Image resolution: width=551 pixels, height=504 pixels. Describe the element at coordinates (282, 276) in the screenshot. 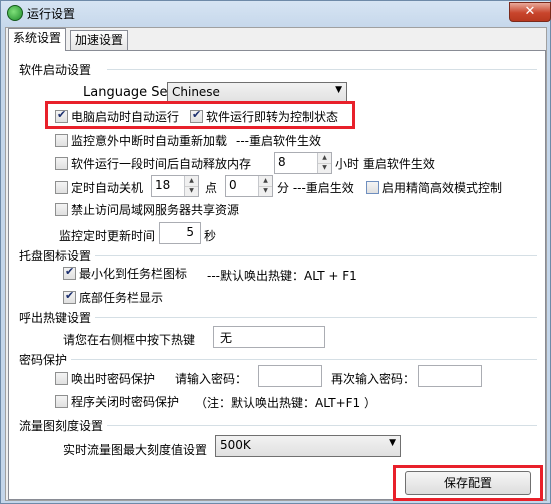

I see `tray-hotkey-note: ---默认唤出热键：ALT + F1` at that location.